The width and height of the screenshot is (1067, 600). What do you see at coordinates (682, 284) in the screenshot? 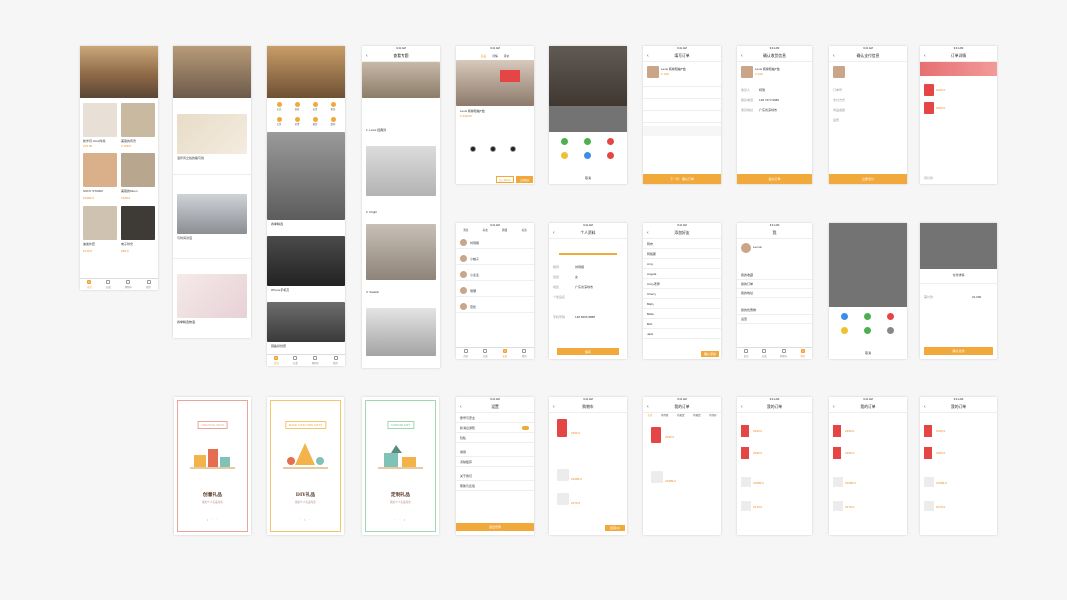
I see `friend-row: Anny老师` at bounding box center [682, 284].